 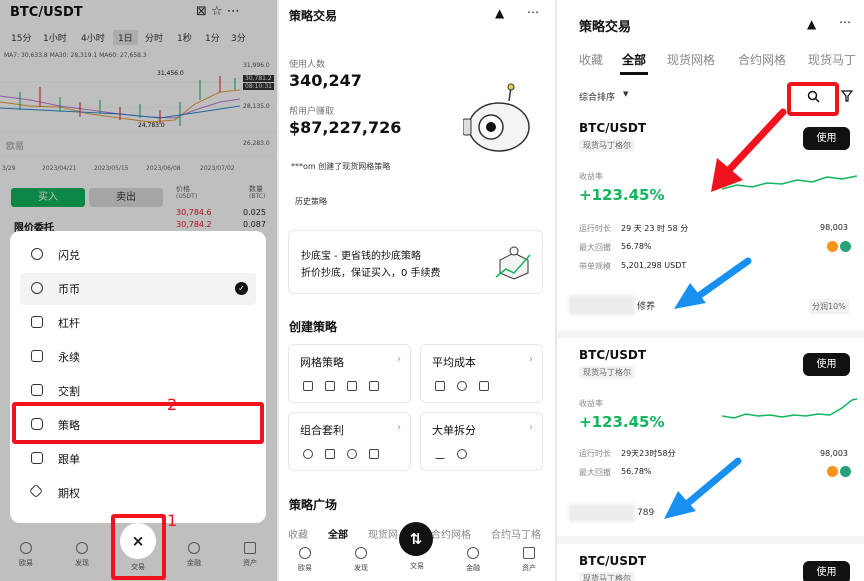 What do you see at coordinates (655, 228) in the screenshot?
I see `runtime-value: 29 天 23 时 58 分` at bounding box center [655, 228].